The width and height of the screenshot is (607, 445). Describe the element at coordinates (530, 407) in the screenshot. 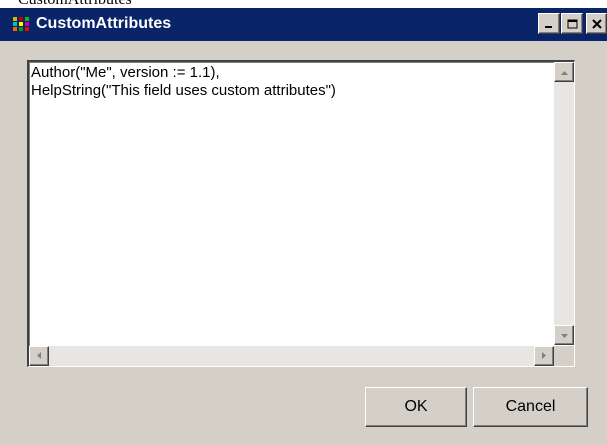

I see `cancel-button: Cancel` at that location.